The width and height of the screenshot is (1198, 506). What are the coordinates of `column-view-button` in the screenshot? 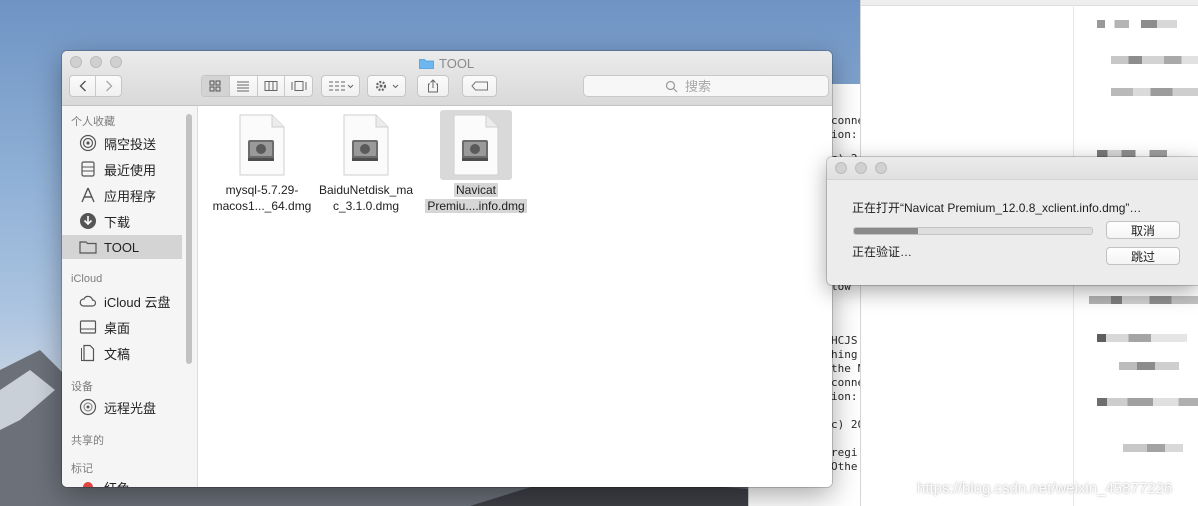 It's located at (272, 86).